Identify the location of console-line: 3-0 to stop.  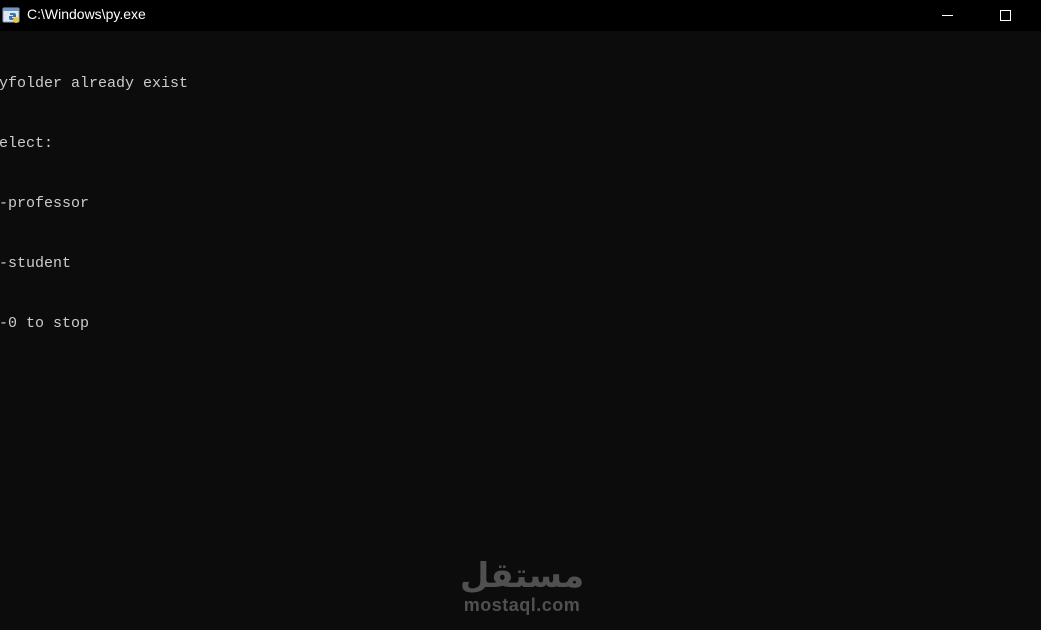
(45, 323).